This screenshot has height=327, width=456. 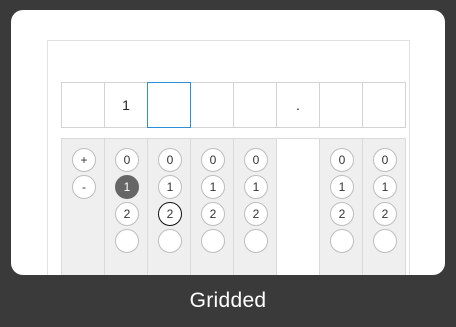 I want to click on sign-column: + -, so click(x=83, y=206).